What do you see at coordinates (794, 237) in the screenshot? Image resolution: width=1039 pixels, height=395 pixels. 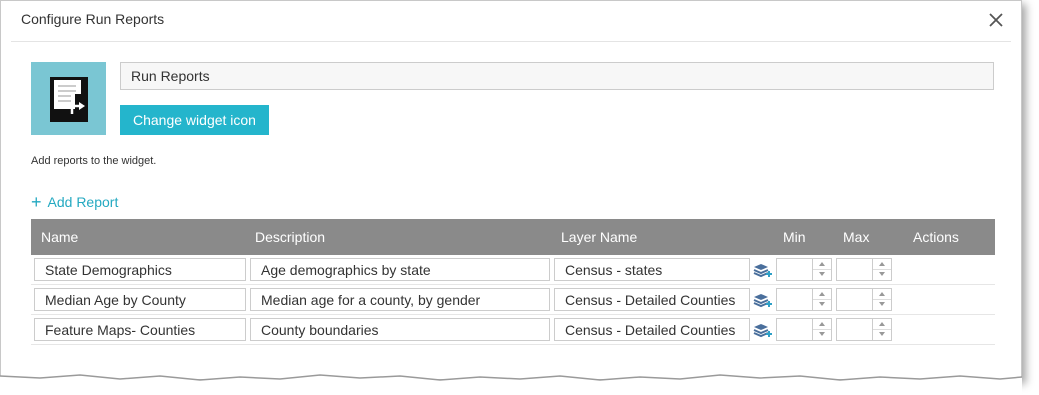 I see `column-header-min: Min` at bounding box center [794, 237].